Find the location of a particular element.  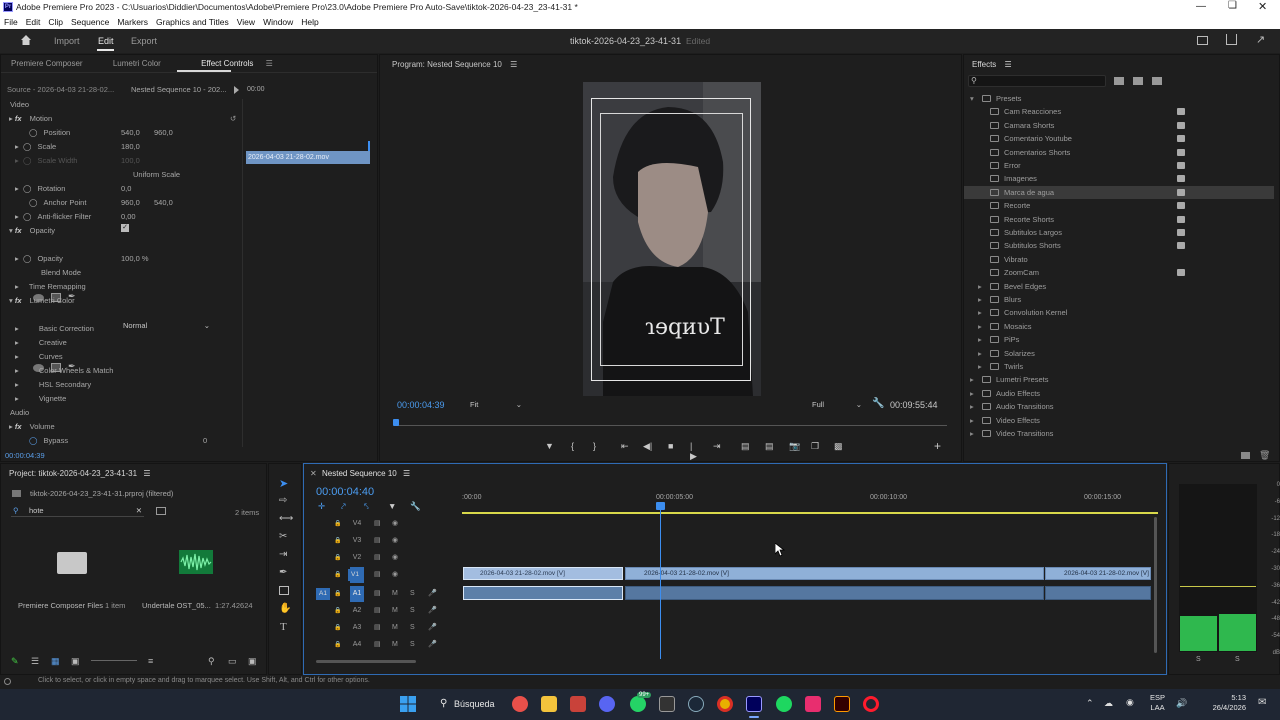

effects-folder: ▸ Video Transitions is located at coordinates (1119, 433).